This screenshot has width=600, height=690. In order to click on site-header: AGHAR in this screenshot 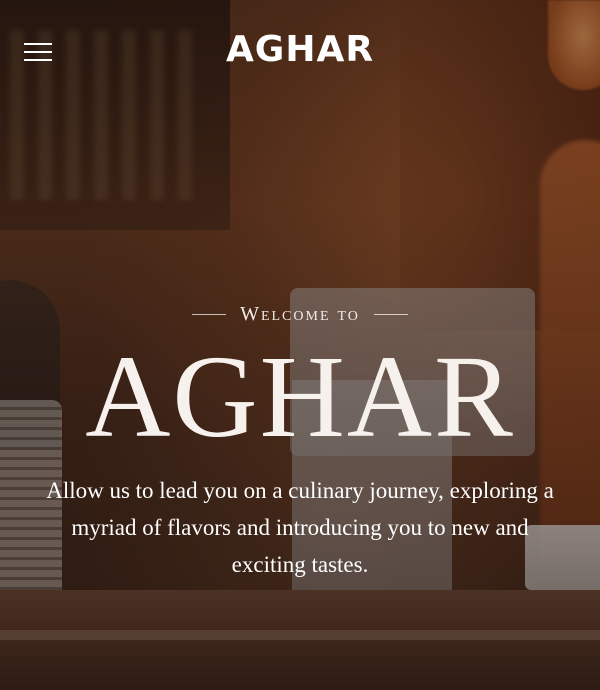, I will do `click(300, 50)`.